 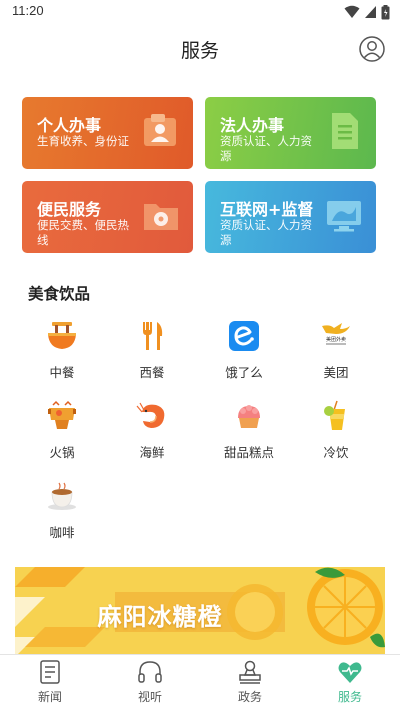 What do you see at coordinates (252, 125) in the screenshot?
I see `card-title: 法人办事` at bounding box center [252, 125].